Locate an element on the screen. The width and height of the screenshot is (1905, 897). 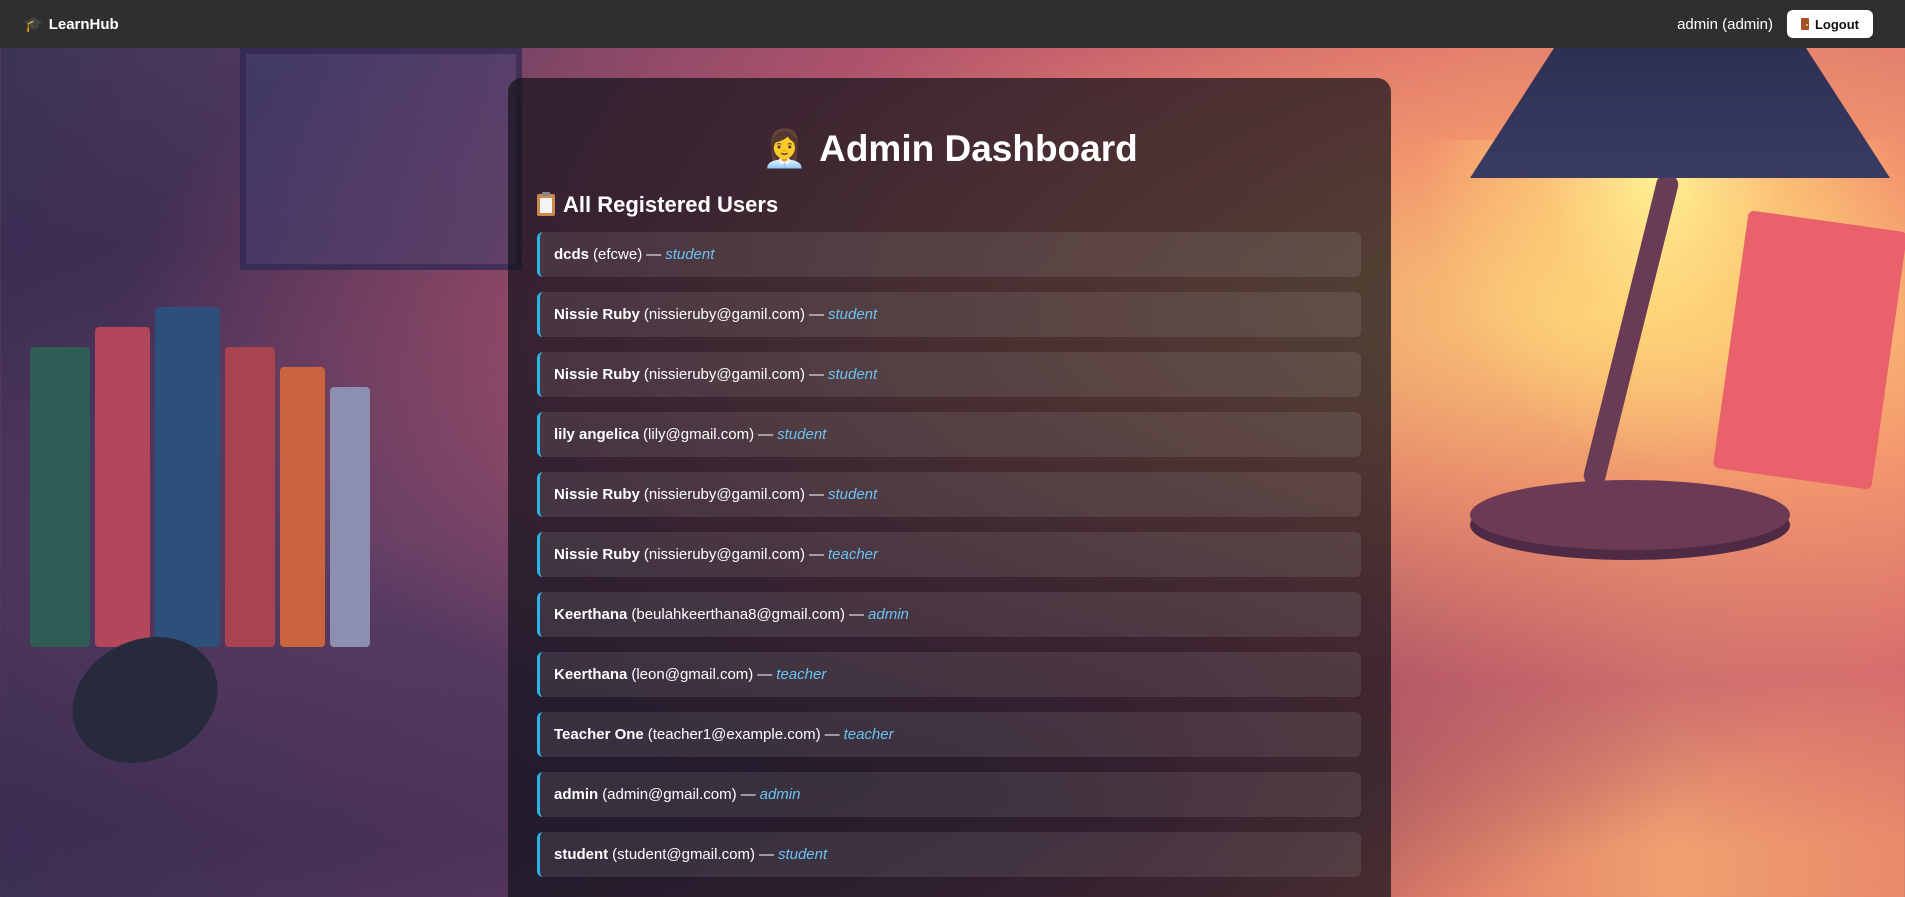
background-lamp-glow is located at coordinates (1660, 305).